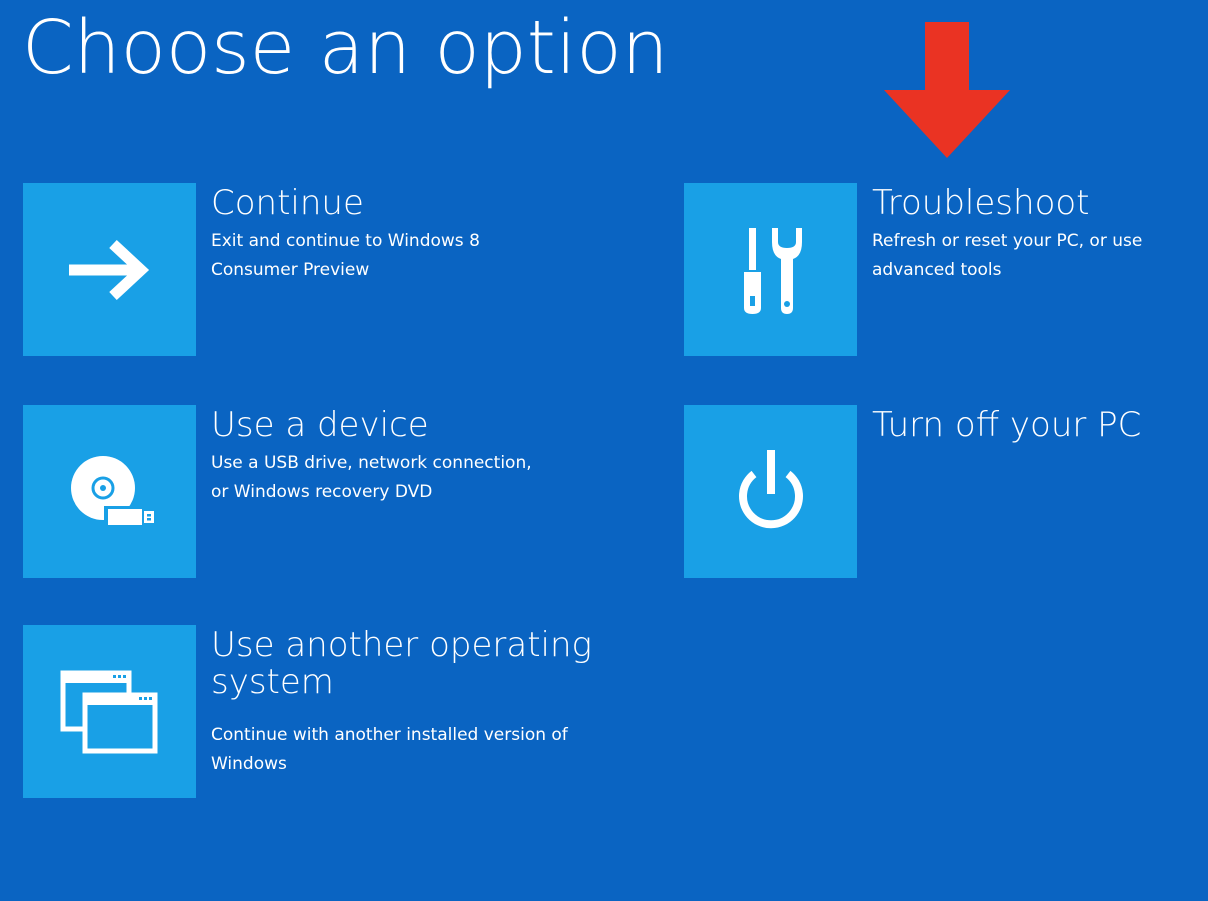 The image size is (1208, 901). I want to click on tools-icon, so click(772, 270).